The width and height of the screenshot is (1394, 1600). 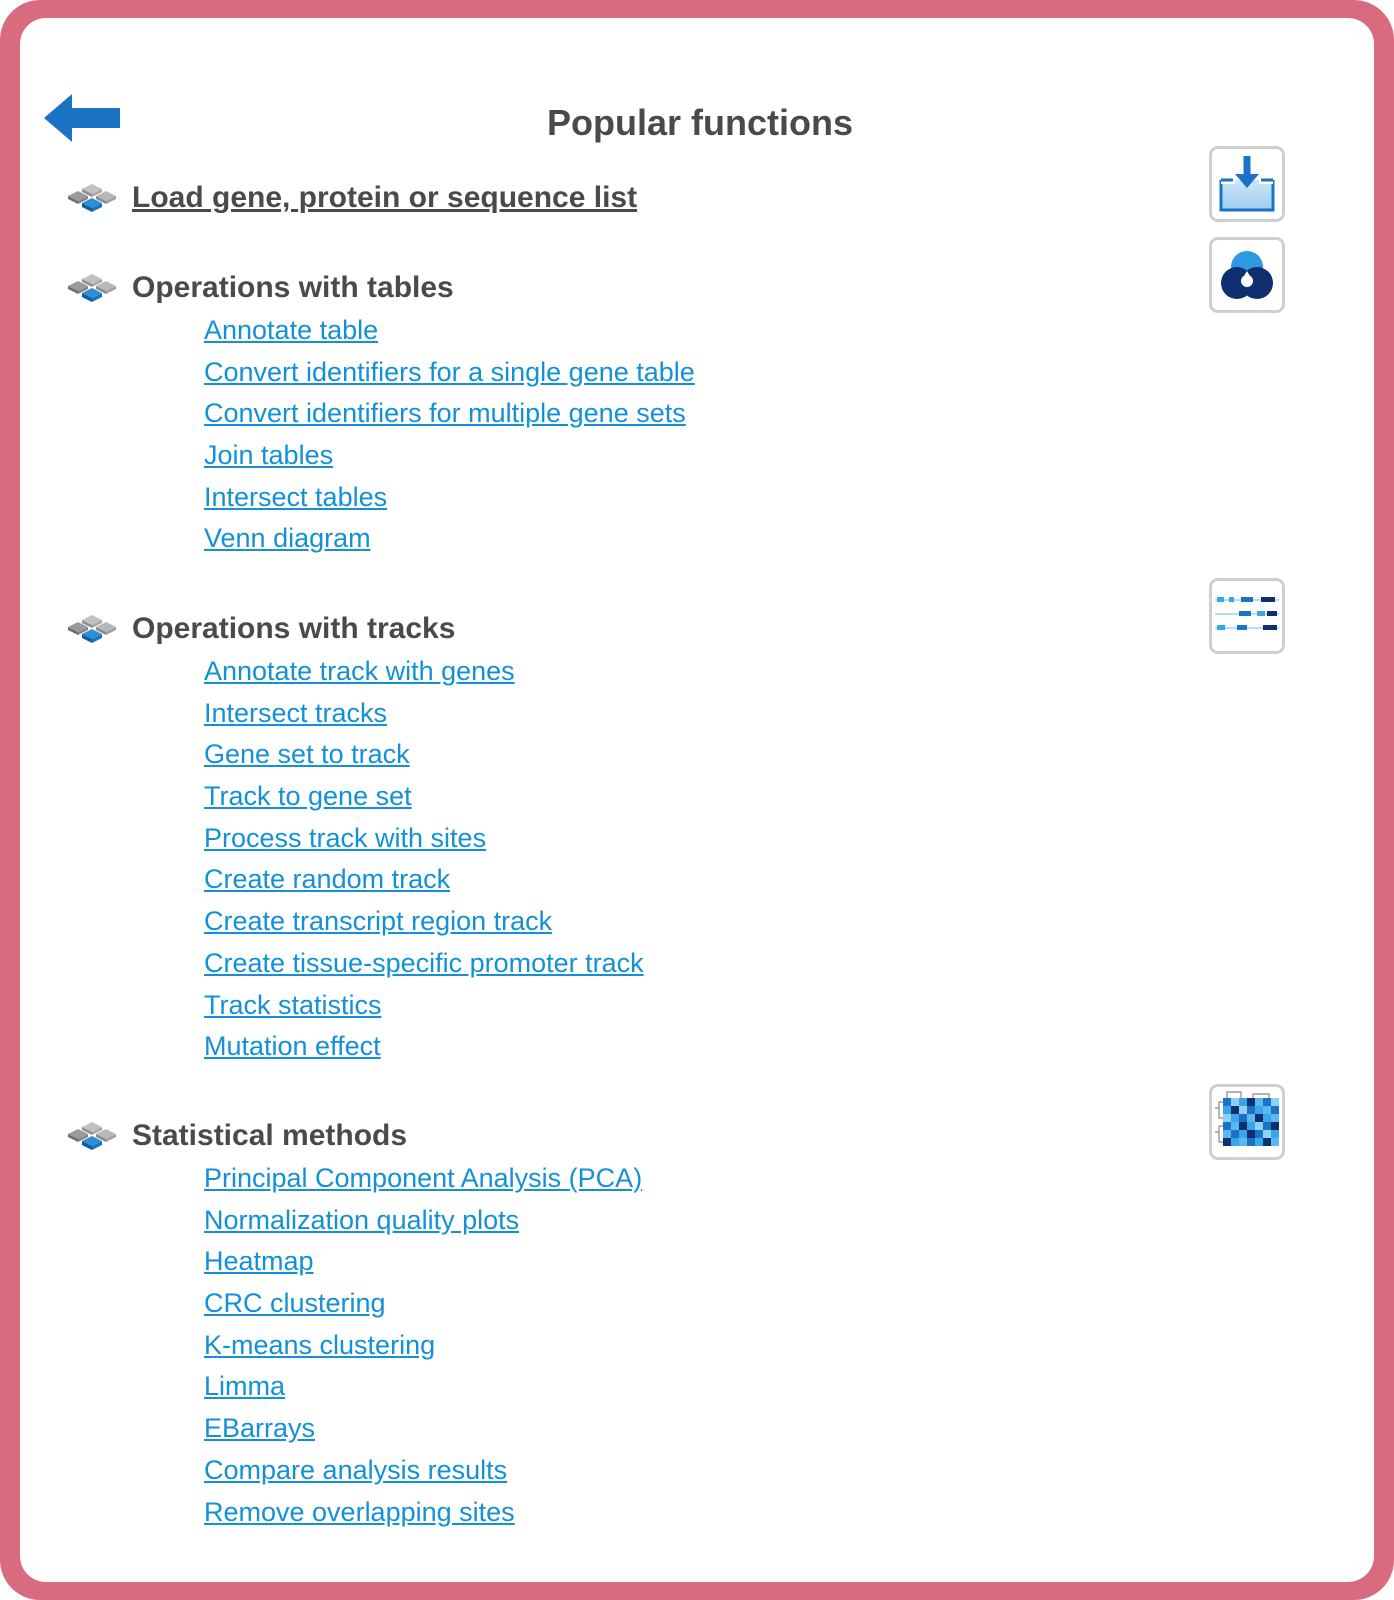 I want to click on link-limma: Limma, so click(x=244, y=1386).